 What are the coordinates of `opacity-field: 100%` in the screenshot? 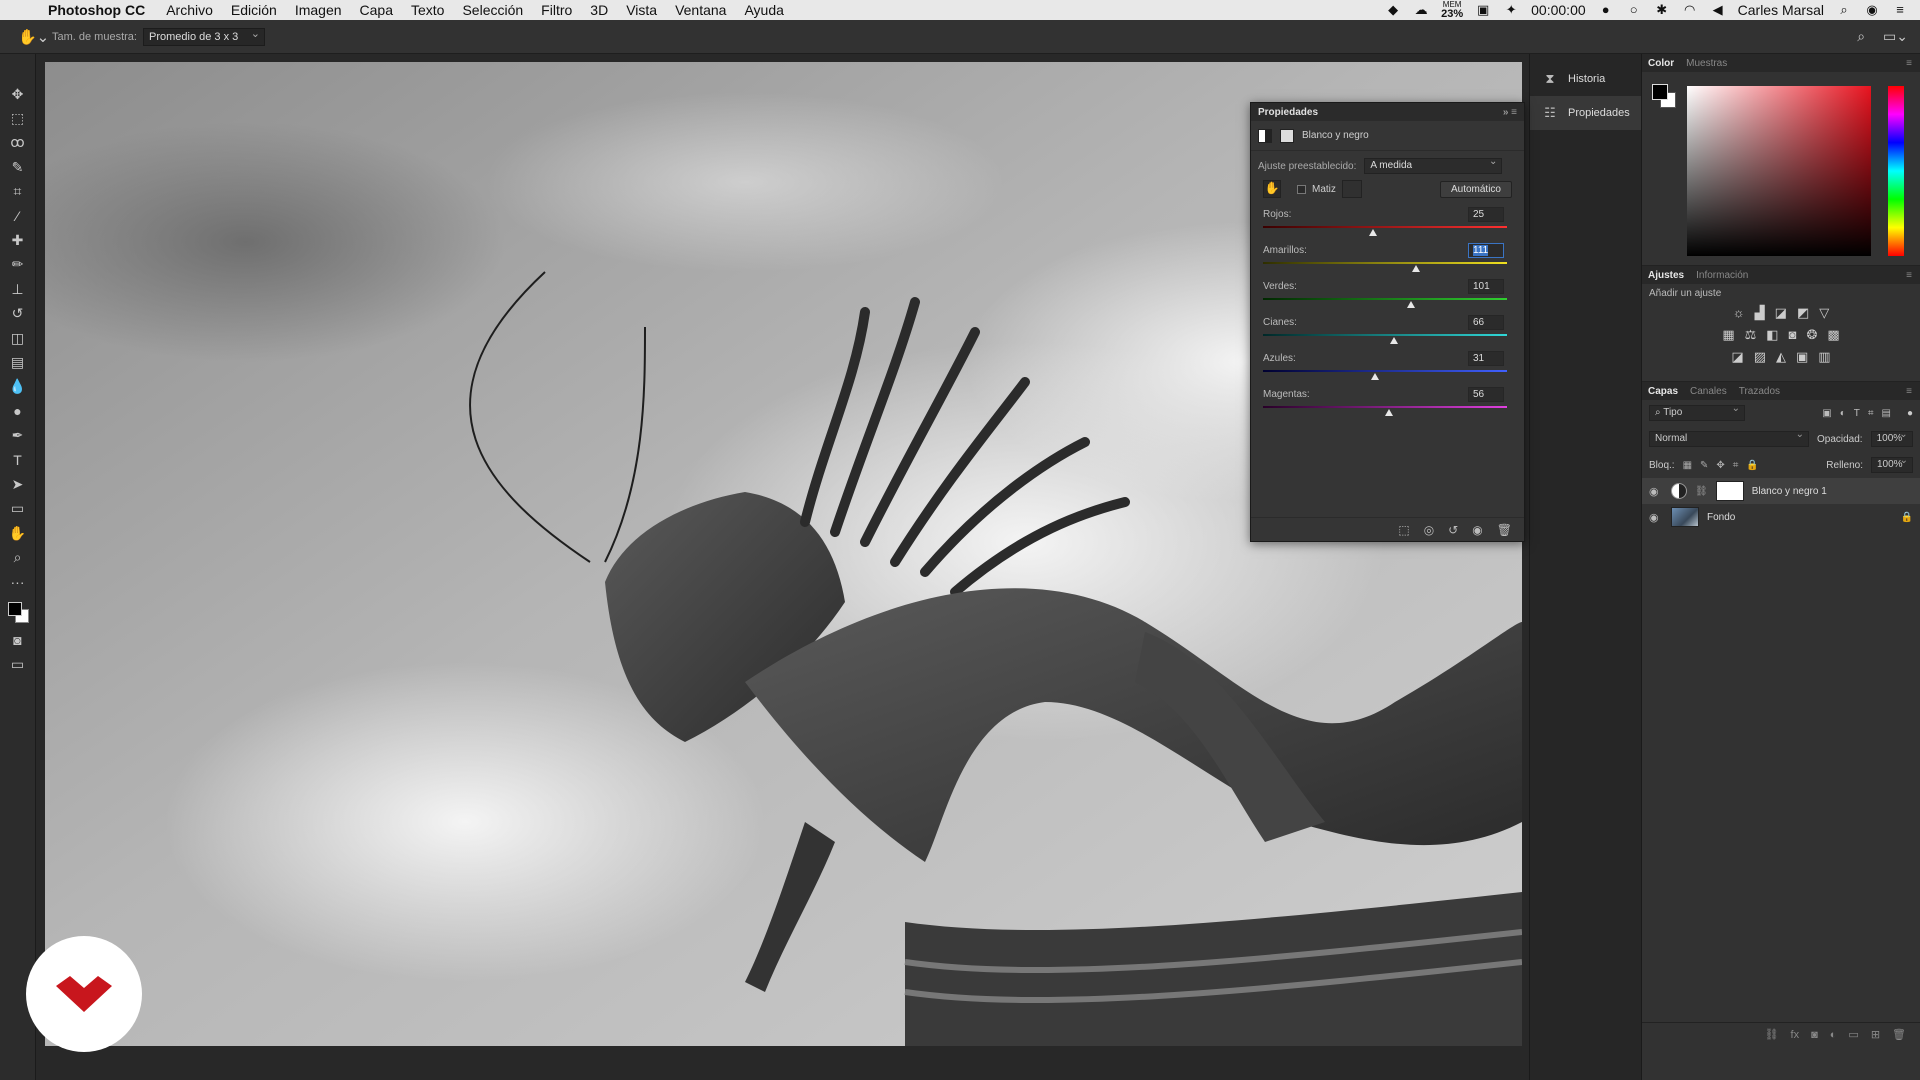 It's located at (1891, 438).